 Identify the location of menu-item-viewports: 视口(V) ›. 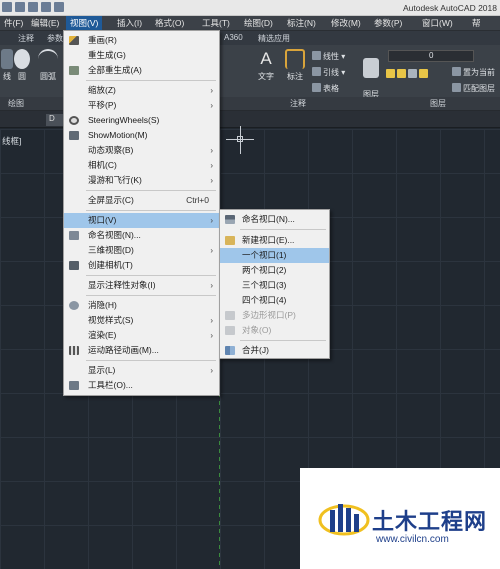
(141, 220).